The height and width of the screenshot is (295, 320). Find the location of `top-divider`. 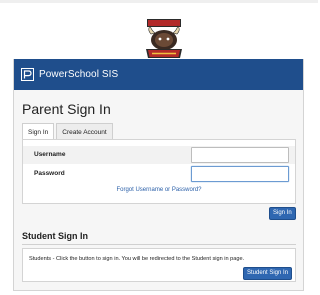

top-divider is located at coordinates (159, 1).